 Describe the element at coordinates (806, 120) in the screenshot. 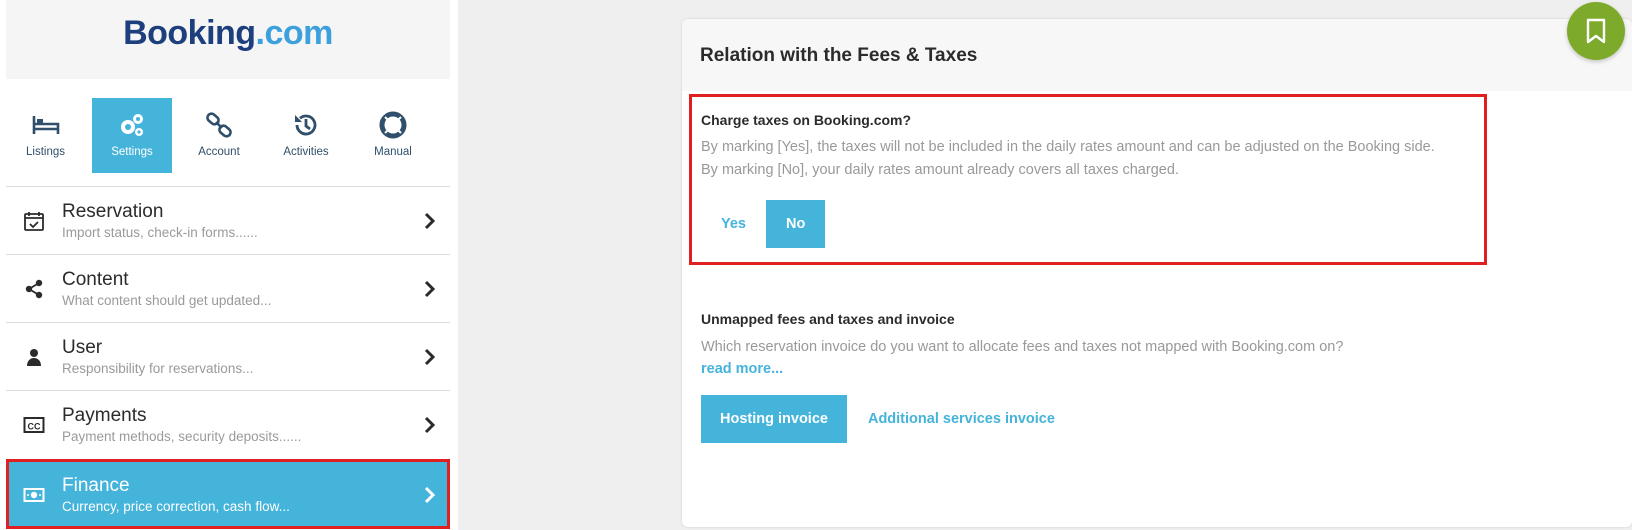

I see `charge-taxes-question: Charge taxes on Booking.com?` at that location.